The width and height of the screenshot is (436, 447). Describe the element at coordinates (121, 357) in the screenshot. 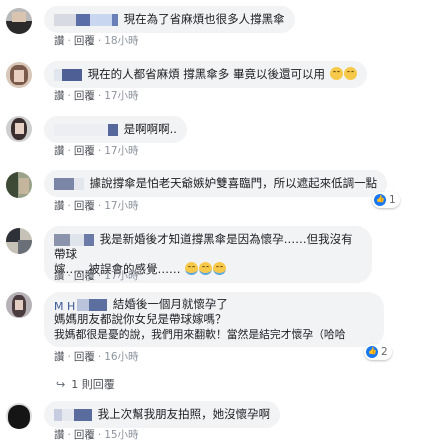

I see `timestamp: 16小時` at that location.